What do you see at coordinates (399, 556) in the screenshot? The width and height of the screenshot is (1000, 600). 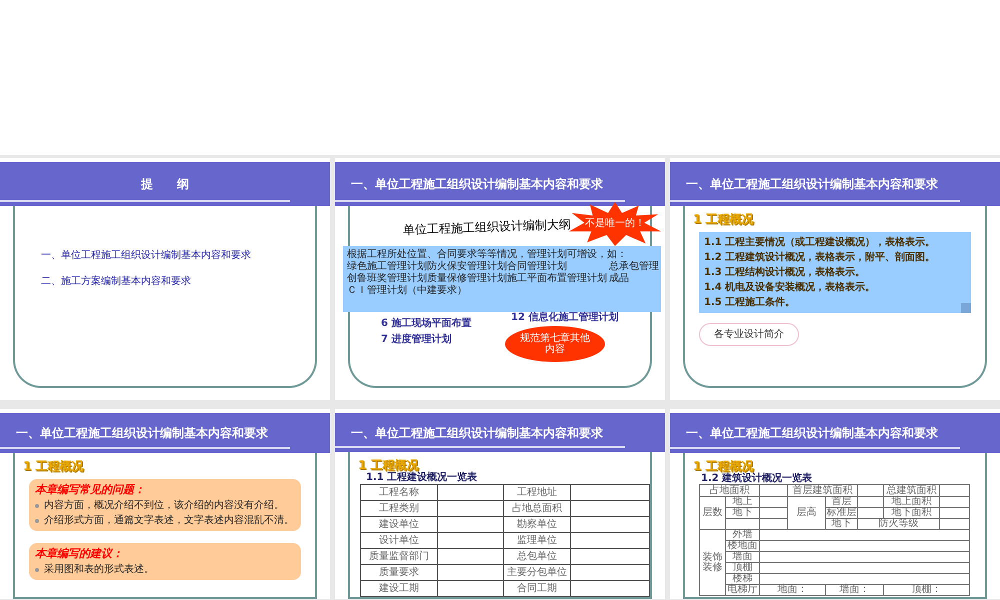 I see `table-cell: 质量监督部门` at bounding box center [399, 556].